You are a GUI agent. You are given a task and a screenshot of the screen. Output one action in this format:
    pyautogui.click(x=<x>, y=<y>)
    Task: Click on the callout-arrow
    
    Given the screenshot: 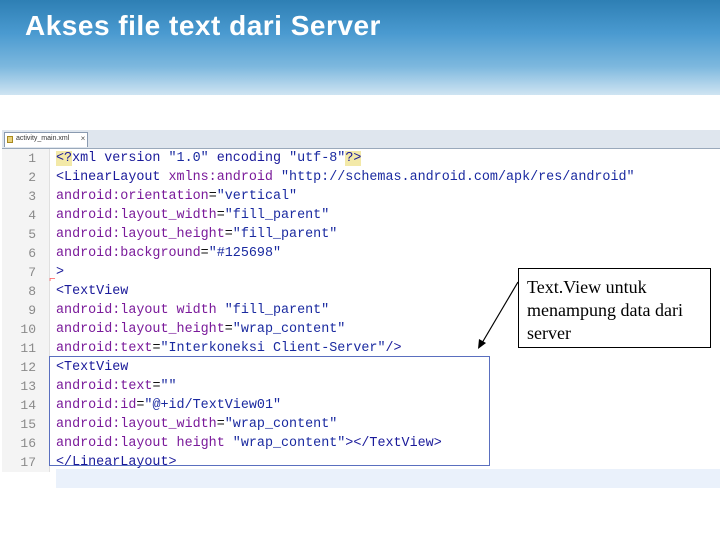 What is the action you would take?
    pyautogui.click(x=498, y=315)
    